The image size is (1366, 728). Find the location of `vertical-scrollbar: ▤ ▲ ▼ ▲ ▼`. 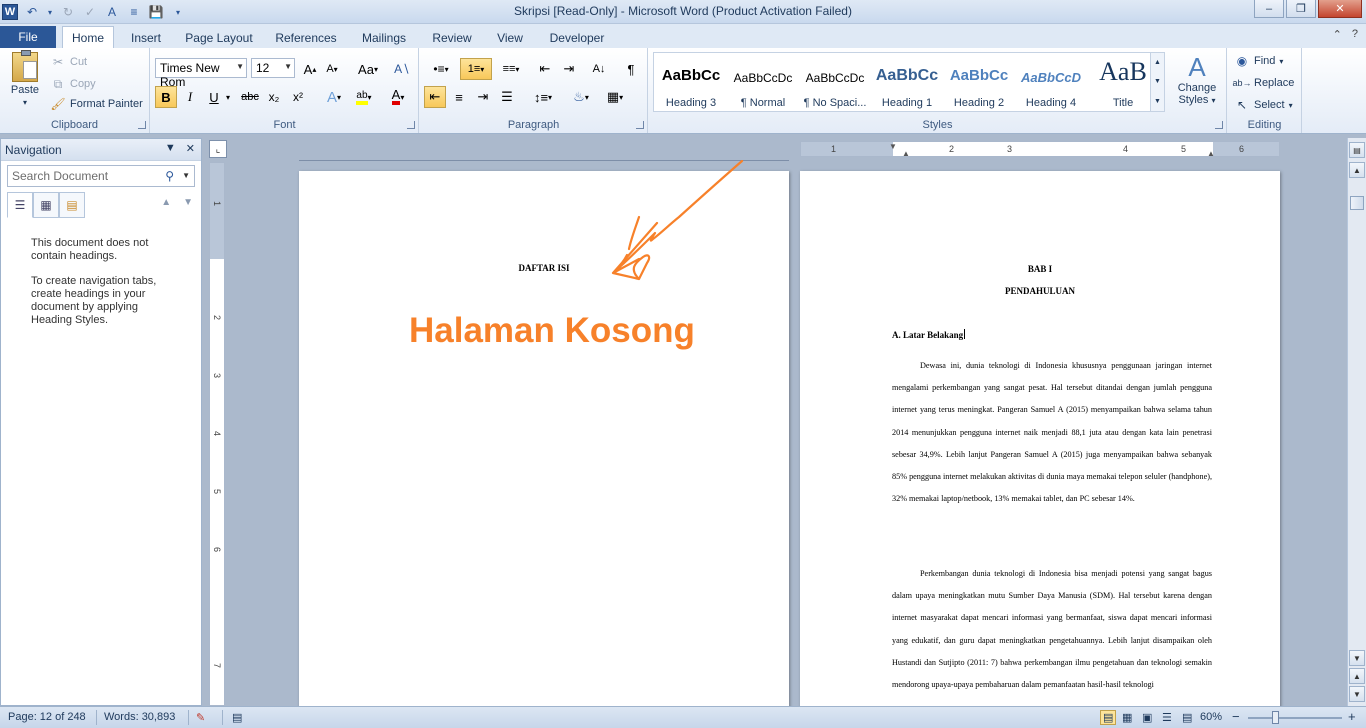

vertical-scrollbar: ▤ ▲ ▼ ▲ ▼ is located at coordinates (1356, 422).